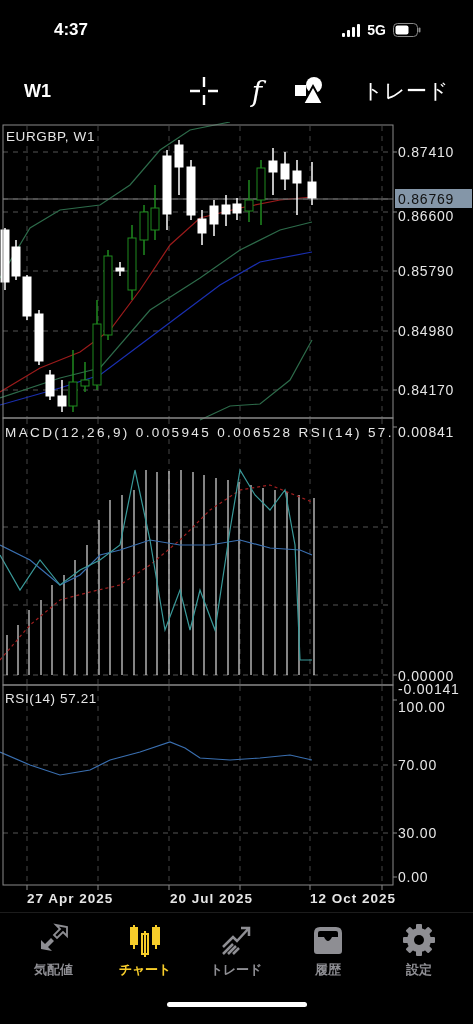 The height and width of the screenshot is (1024, 473). What do you see at coordinates (51, 698) in the screenshot?
I see `indicator-label: RSI(14) 57.21` at bounding box center [51, 698].